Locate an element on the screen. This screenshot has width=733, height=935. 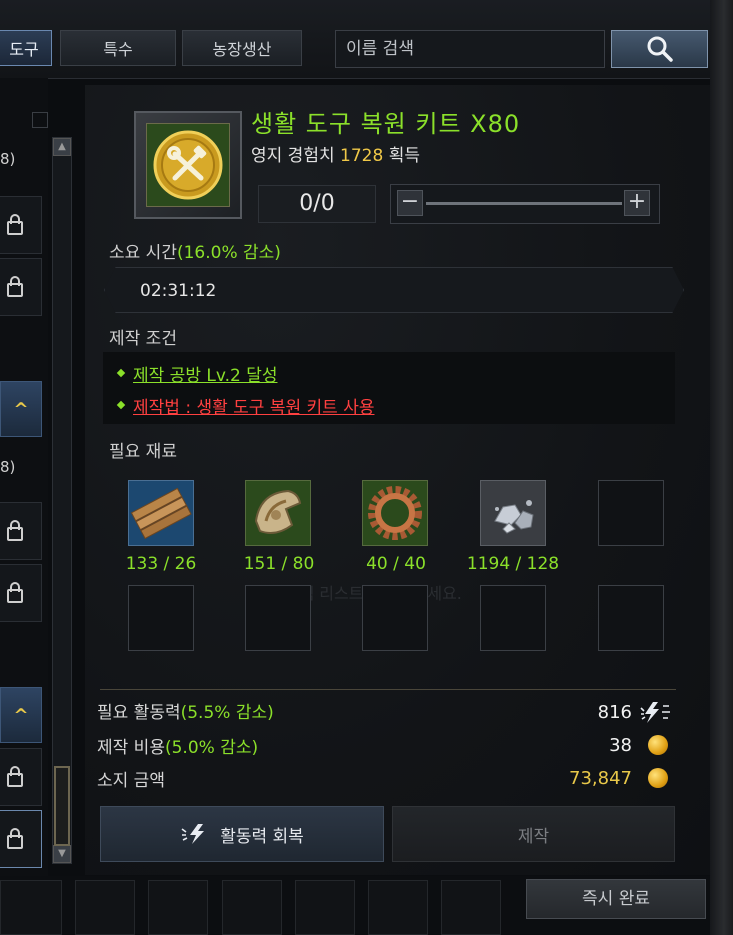
tab-farm-production: 농장생산 is located at coordinates (242, 48).